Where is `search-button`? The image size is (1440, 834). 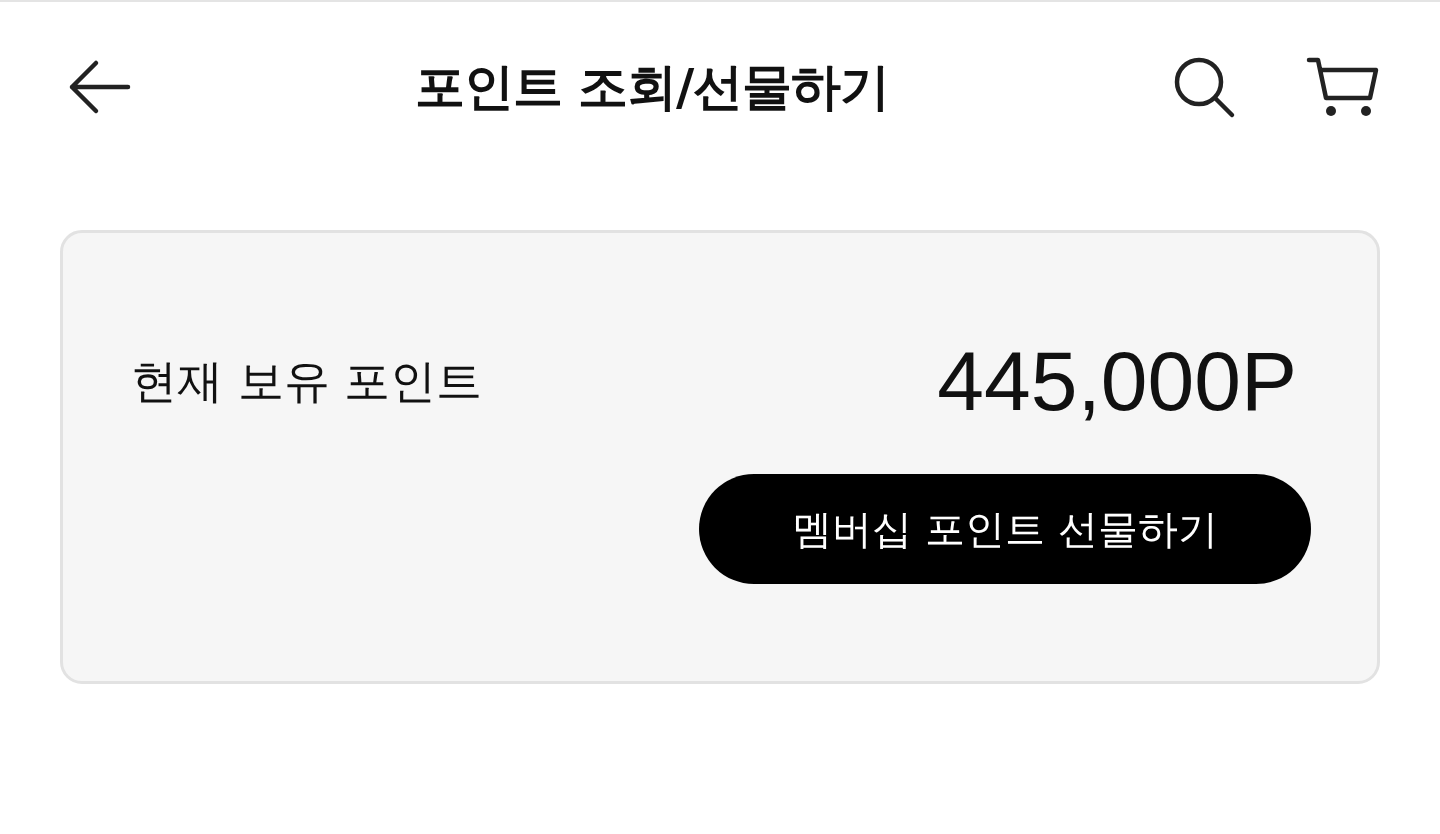 search-button is located at coordinates (1204, 87).